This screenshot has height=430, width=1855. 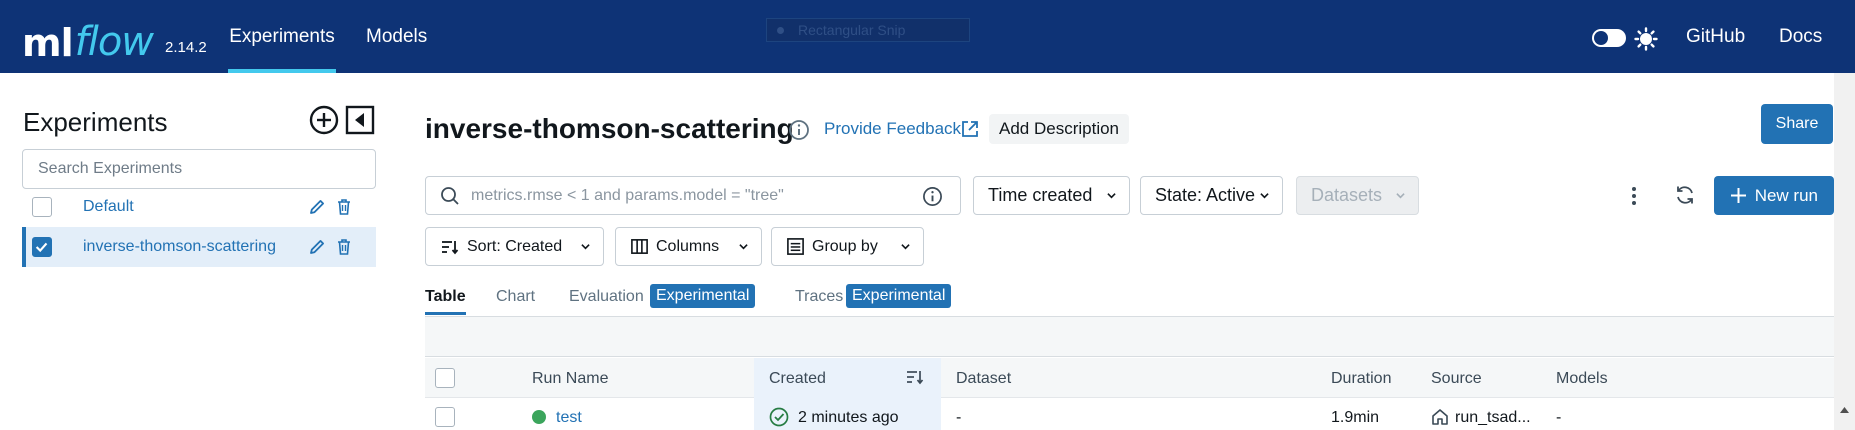 What do you see at coordinates (569, 418) in the screenshot?
I see `run-name-link: test` at bounding box center [569, 418].